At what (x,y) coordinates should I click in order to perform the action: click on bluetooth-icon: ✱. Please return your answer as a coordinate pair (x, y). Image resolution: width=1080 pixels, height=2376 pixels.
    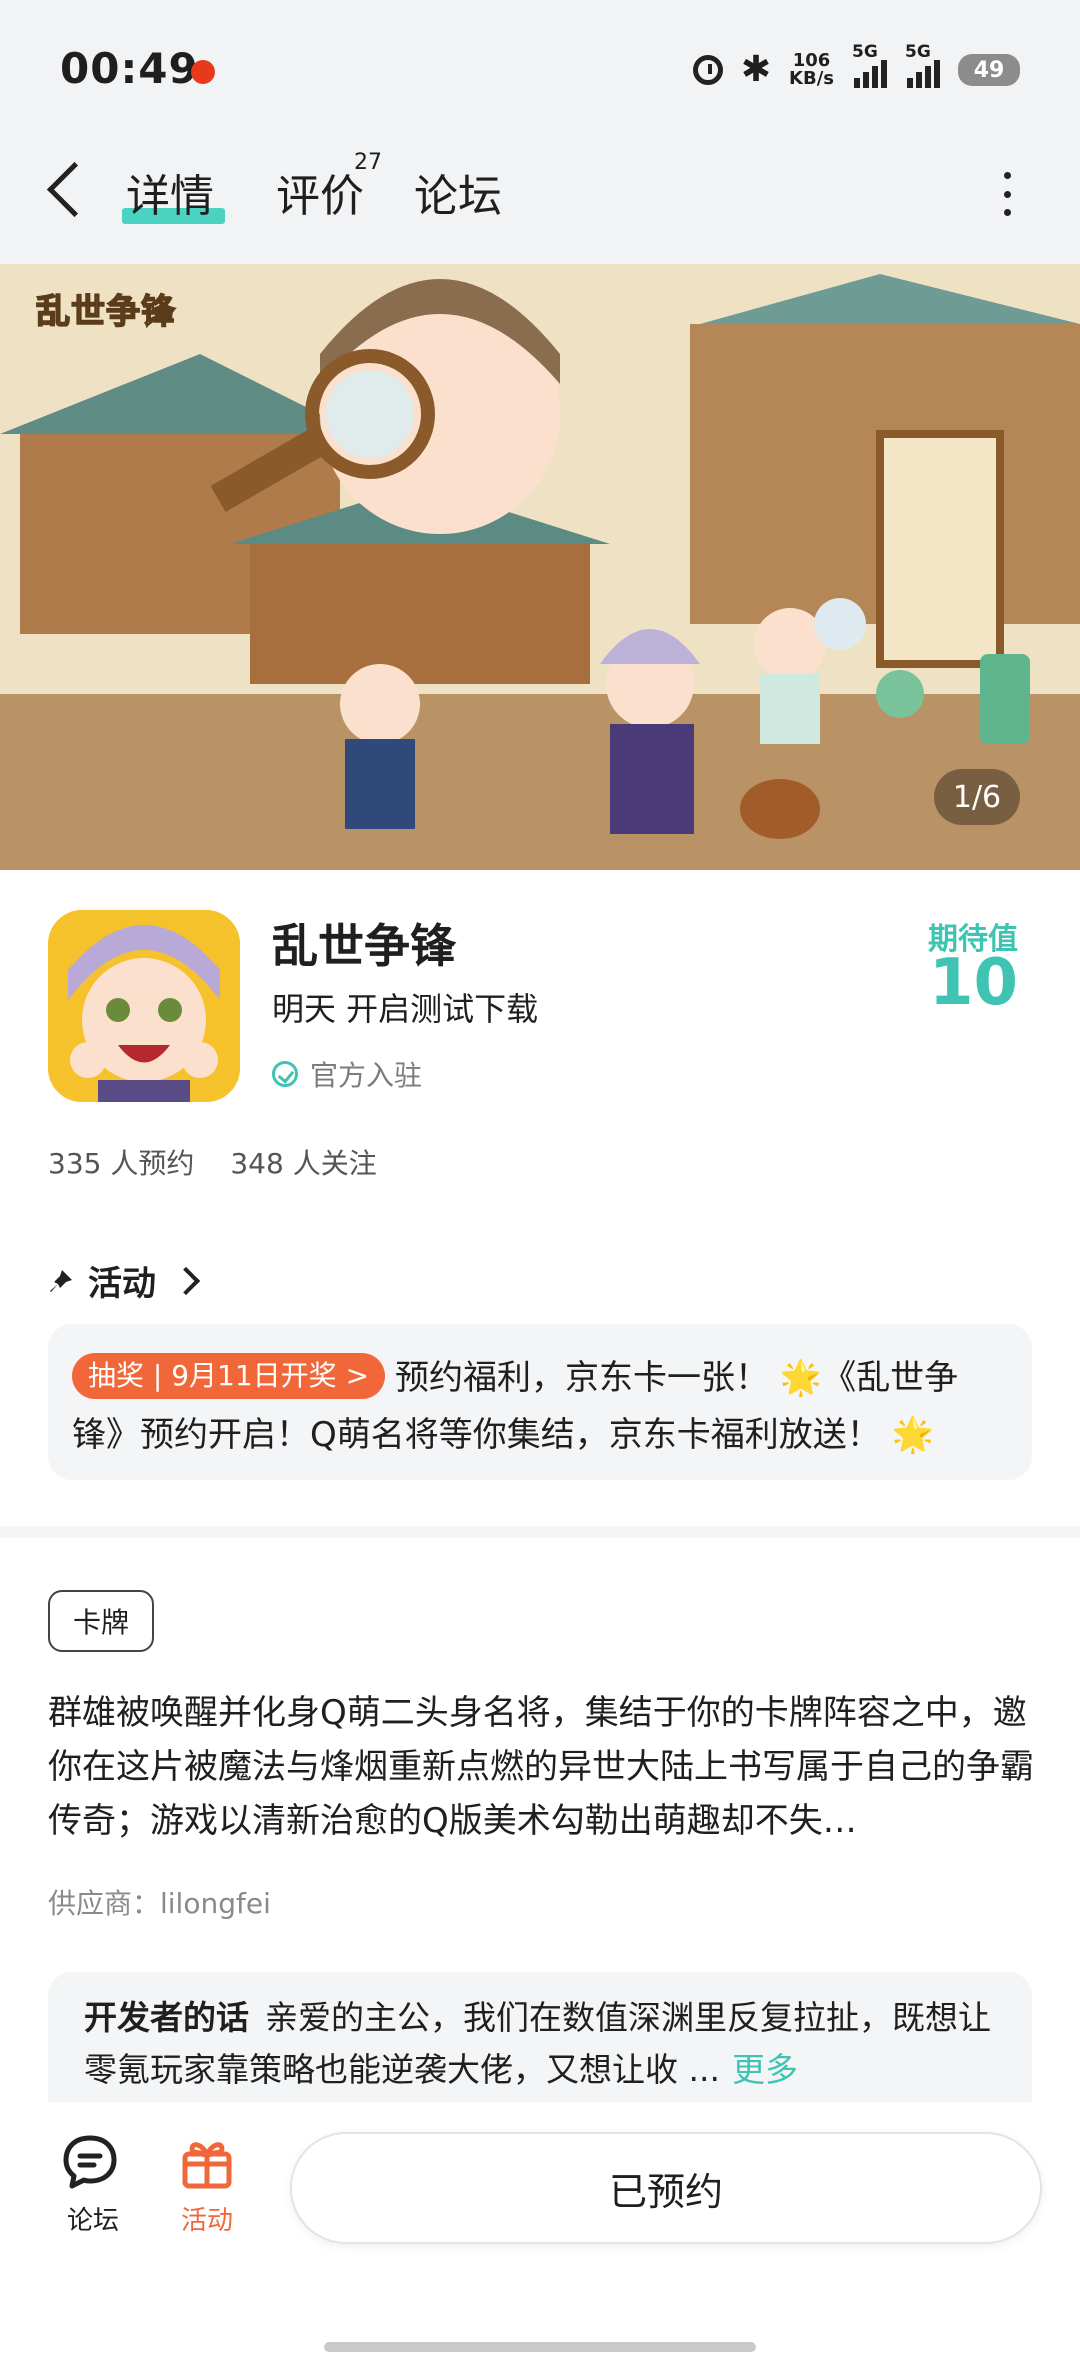
    Looking at the image, I should click on (756, 69).